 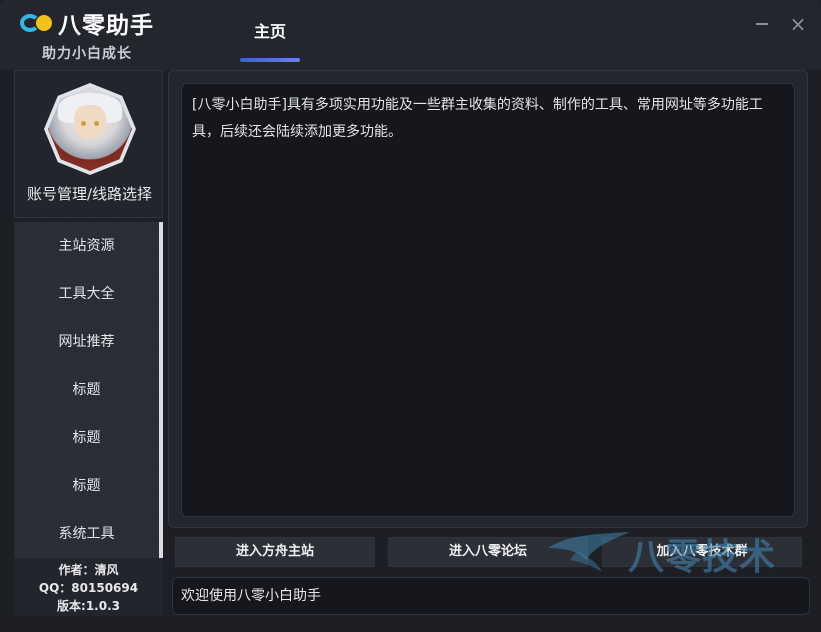 What do you see at coordinates (488, 552) in the screenshot?
I see `enter-forum-button: 进入八零论坛` at bounding box center [488, 552].